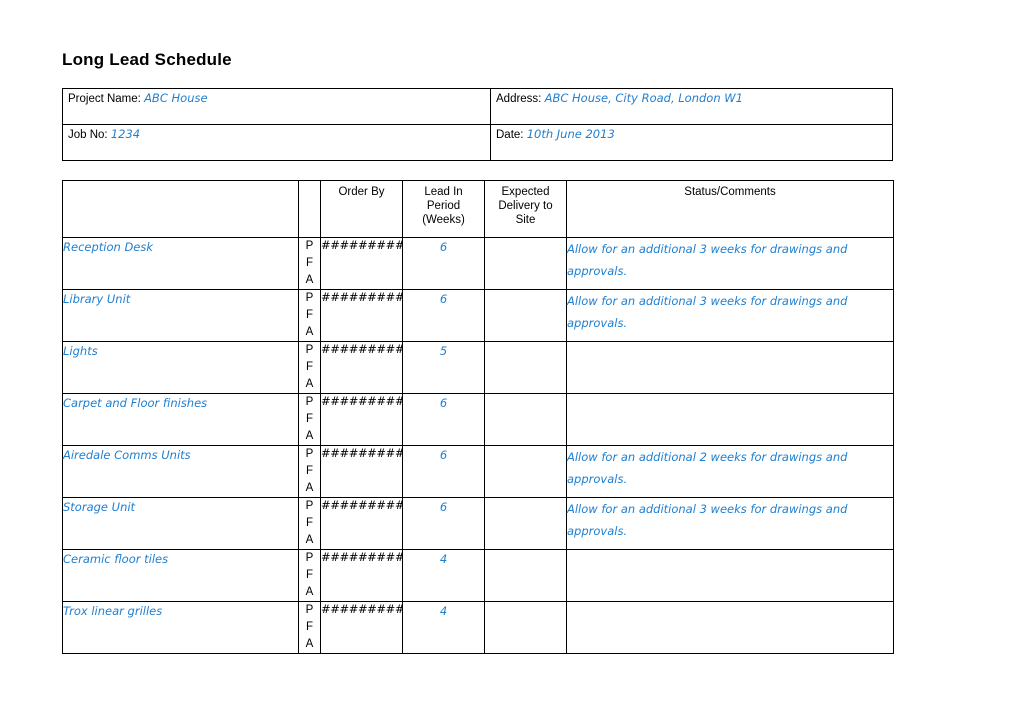 The width and height of the screenshot is (1024, 723). Describe the element at coordinates (180, 209) in the screenshot. I see `column-header-item` at that location.